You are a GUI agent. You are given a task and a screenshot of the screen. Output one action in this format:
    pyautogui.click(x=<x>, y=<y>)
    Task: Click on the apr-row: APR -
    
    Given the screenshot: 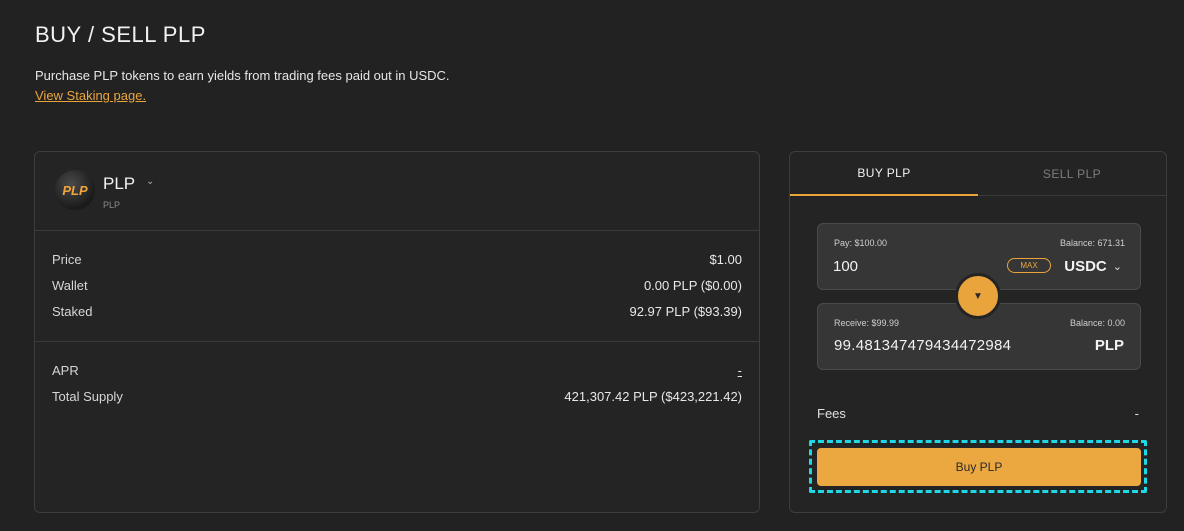 What is the action you would take?
    pyautogui.click(x=397, y=372)
    